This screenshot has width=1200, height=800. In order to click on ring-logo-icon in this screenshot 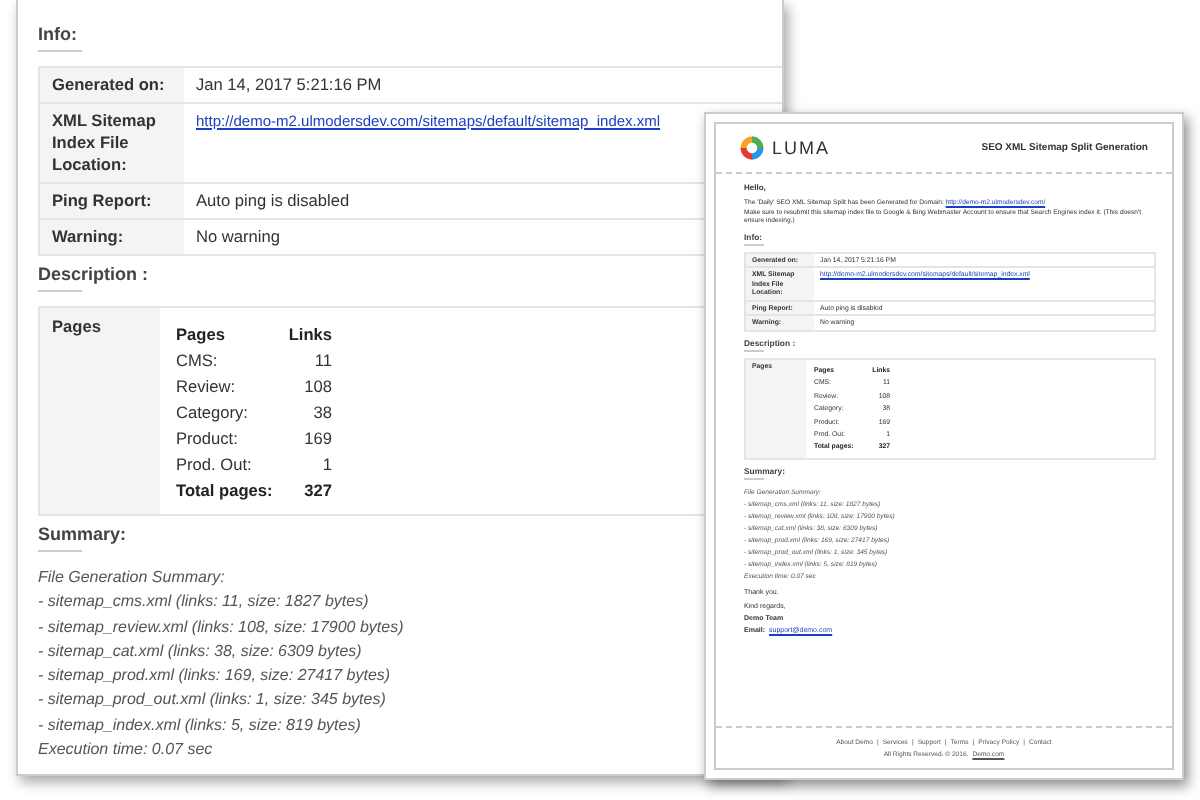, I will do `click(752, 148)`.